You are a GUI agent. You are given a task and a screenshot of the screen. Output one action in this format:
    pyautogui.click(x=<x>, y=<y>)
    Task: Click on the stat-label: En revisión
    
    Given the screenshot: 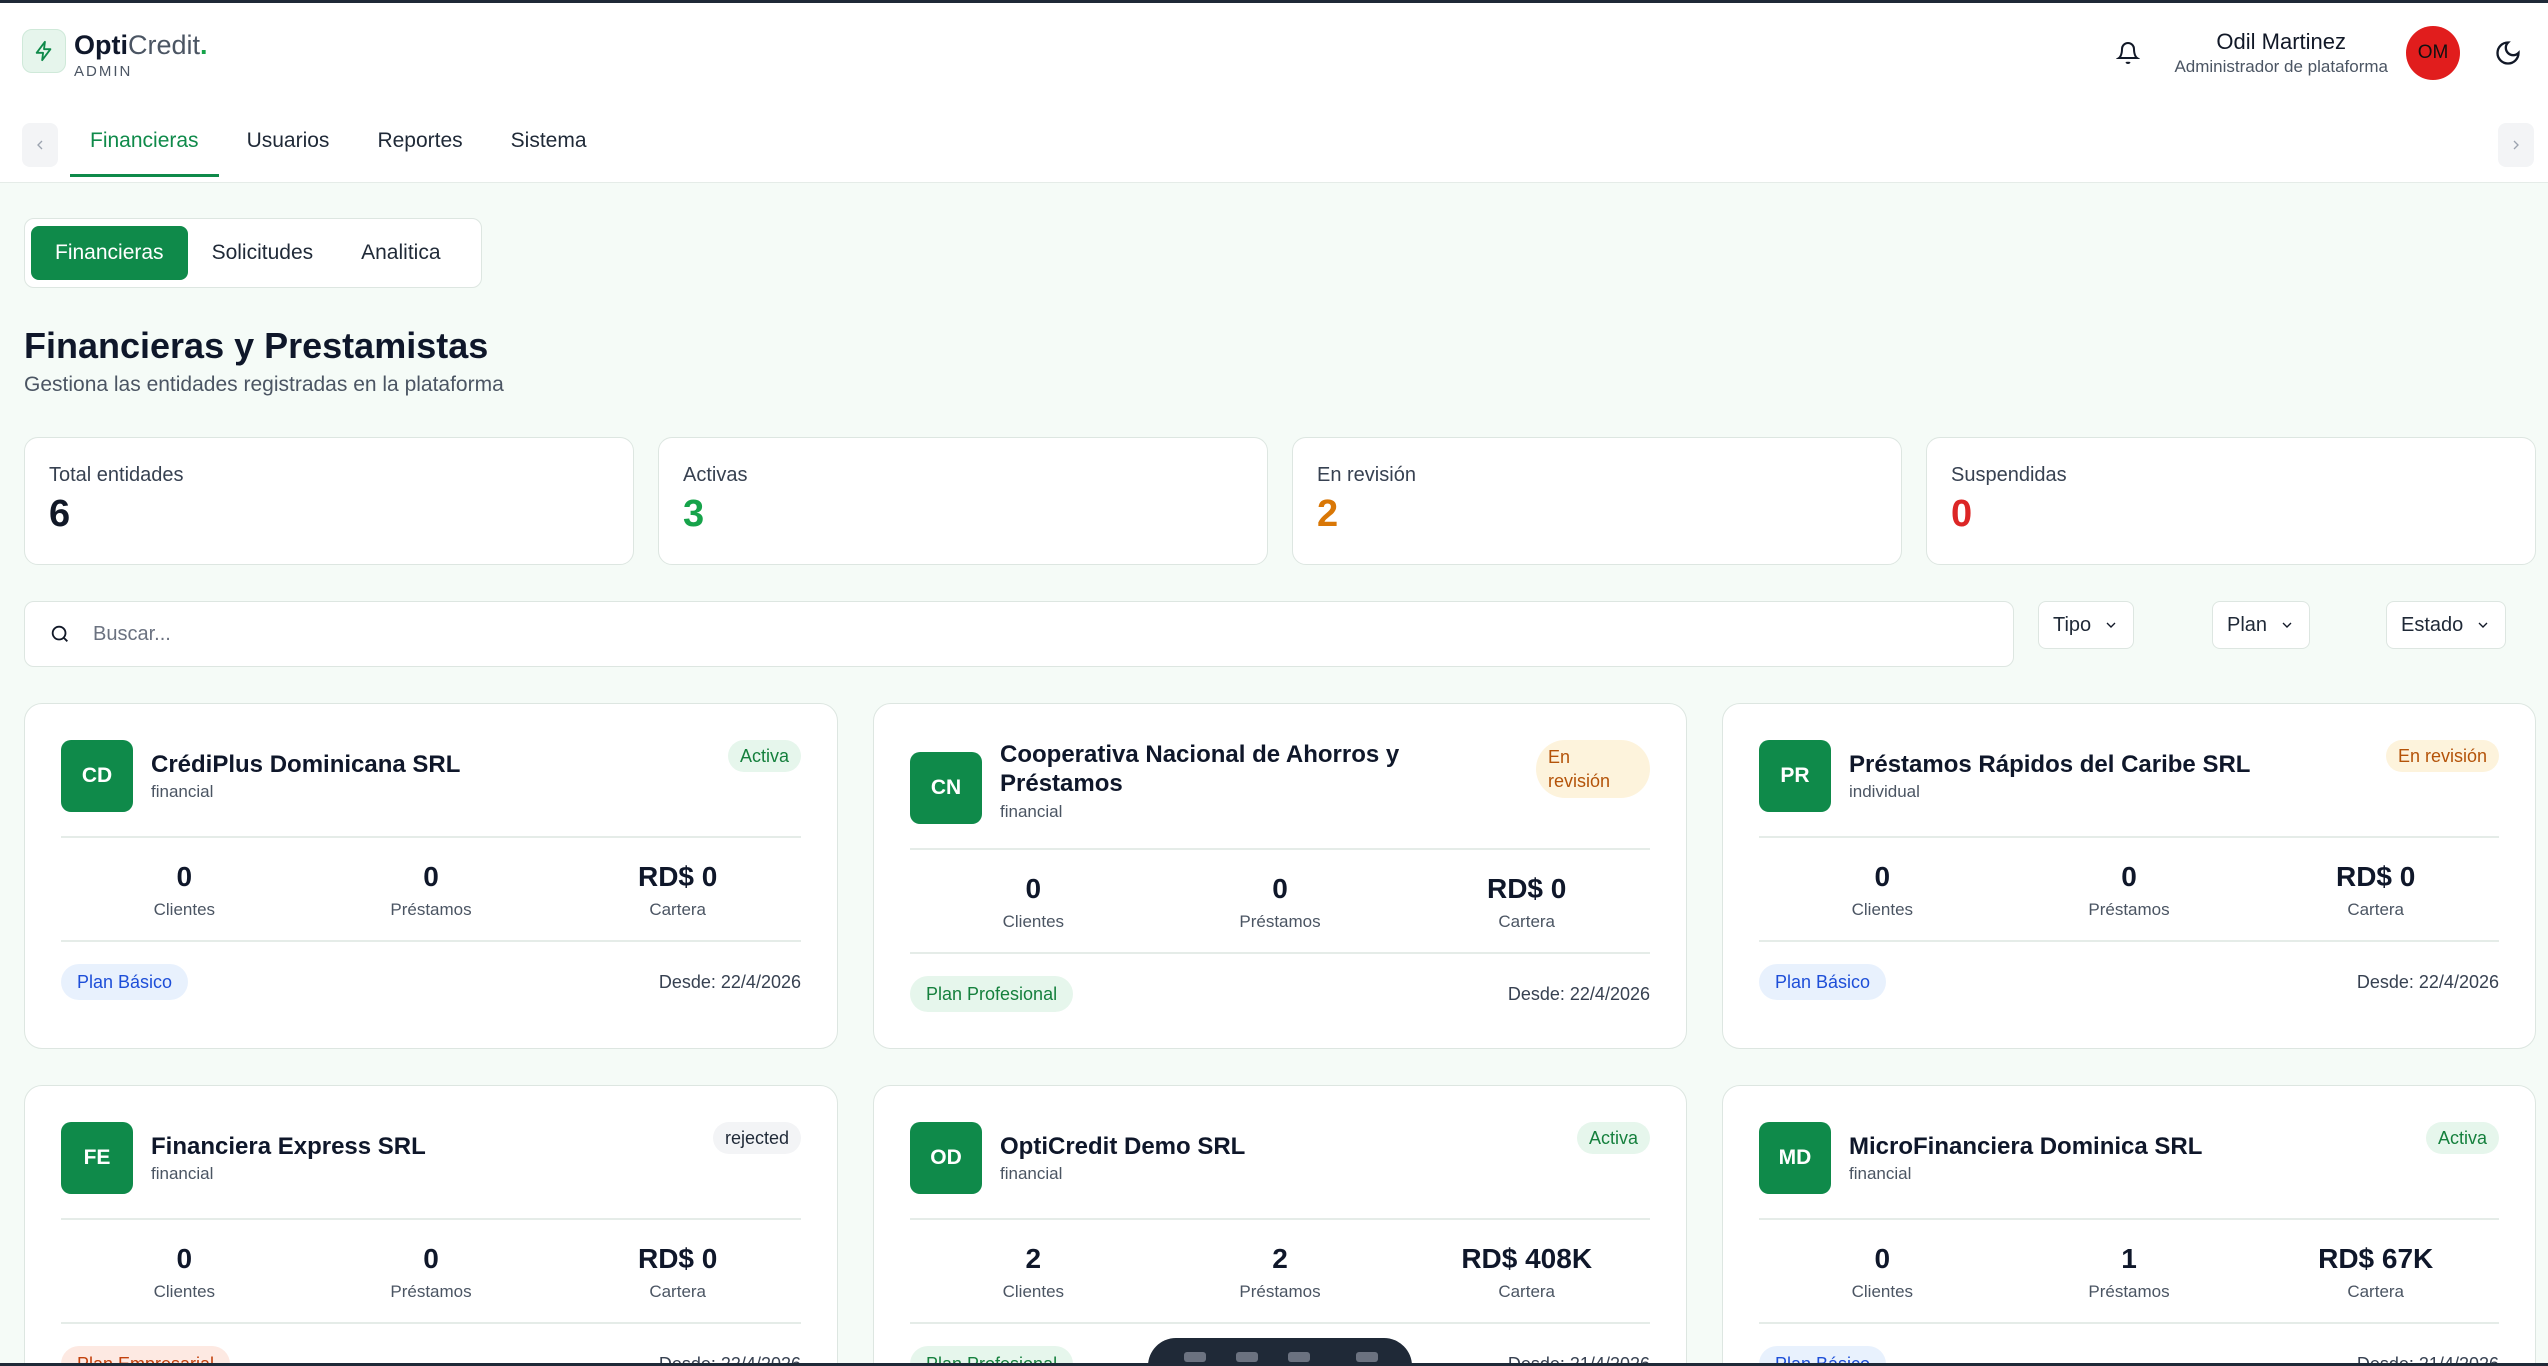 What is the action you would take?
    pyautogui.click(x=1366, y=475)
    